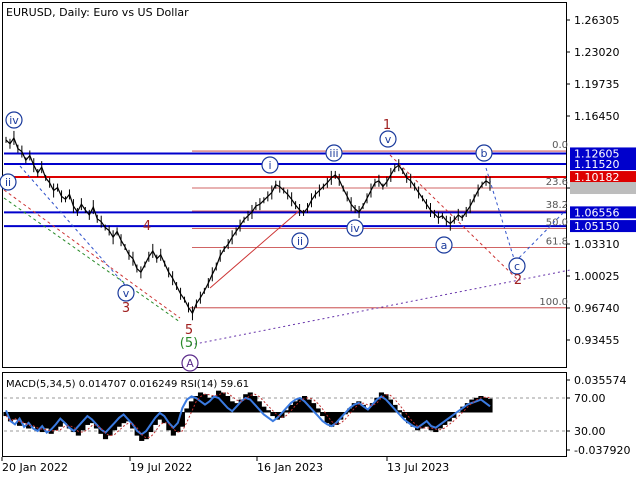  What do you see at coordinates (597, 212) in the screenshot?
I see `level-price-label: 1.06556` at bounding box center [597, 212].